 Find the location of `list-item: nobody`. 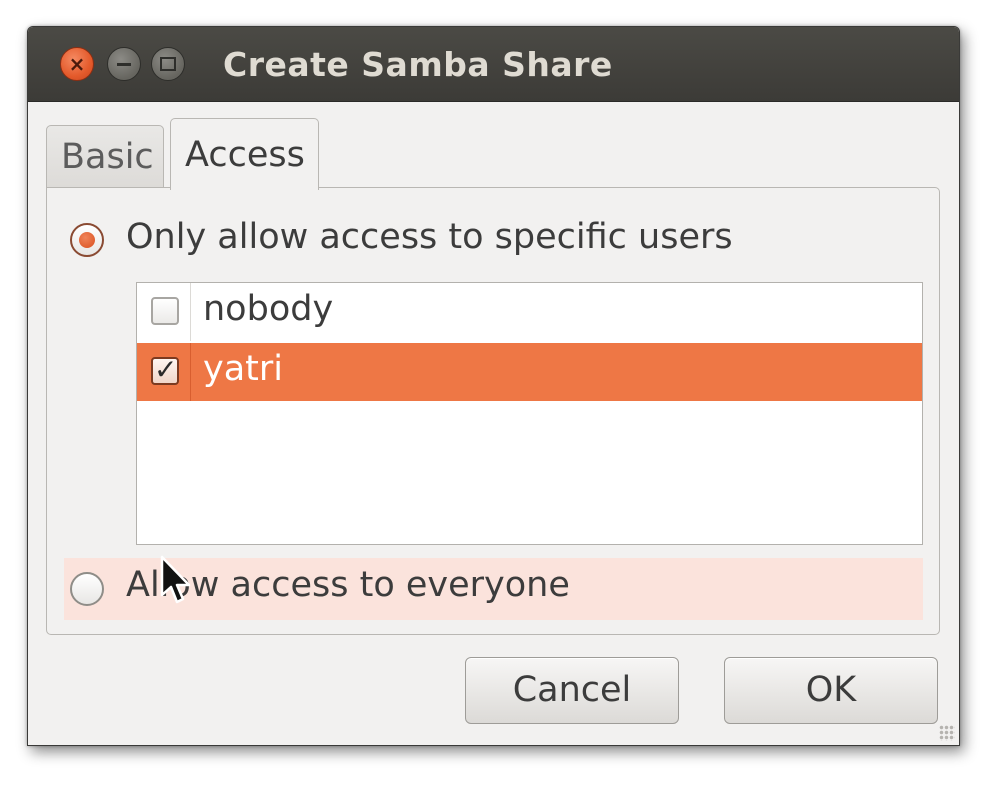

list-item: nobody is located at coordinates (529, 312).